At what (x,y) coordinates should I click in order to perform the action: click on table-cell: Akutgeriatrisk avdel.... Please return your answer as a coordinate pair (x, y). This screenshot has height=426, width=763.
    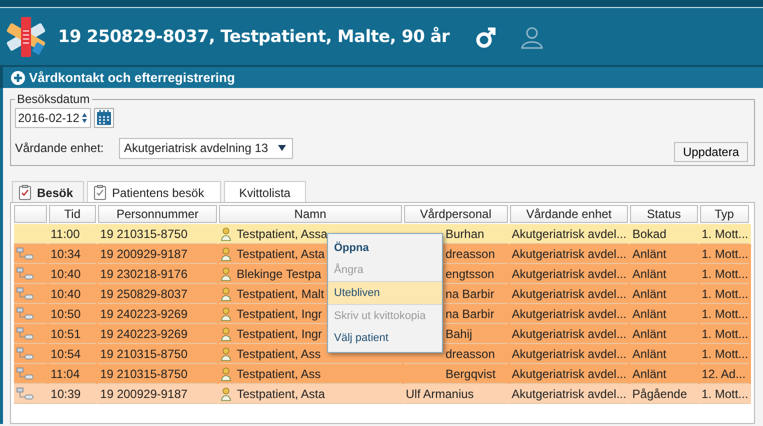
    Looking at the image, I should click on (569, 394).